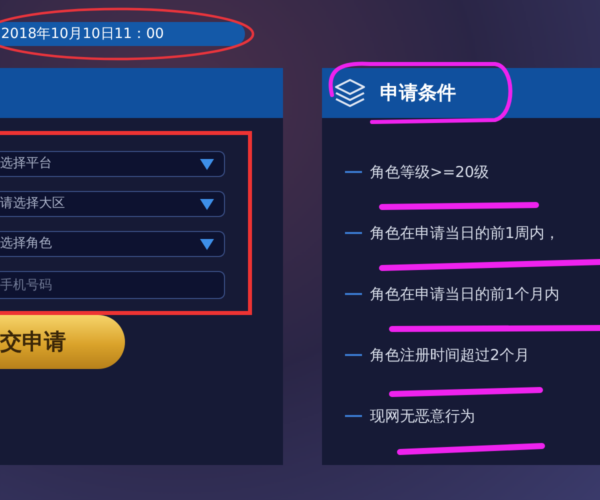  I want to click on layers-icon, so click(350, 93).